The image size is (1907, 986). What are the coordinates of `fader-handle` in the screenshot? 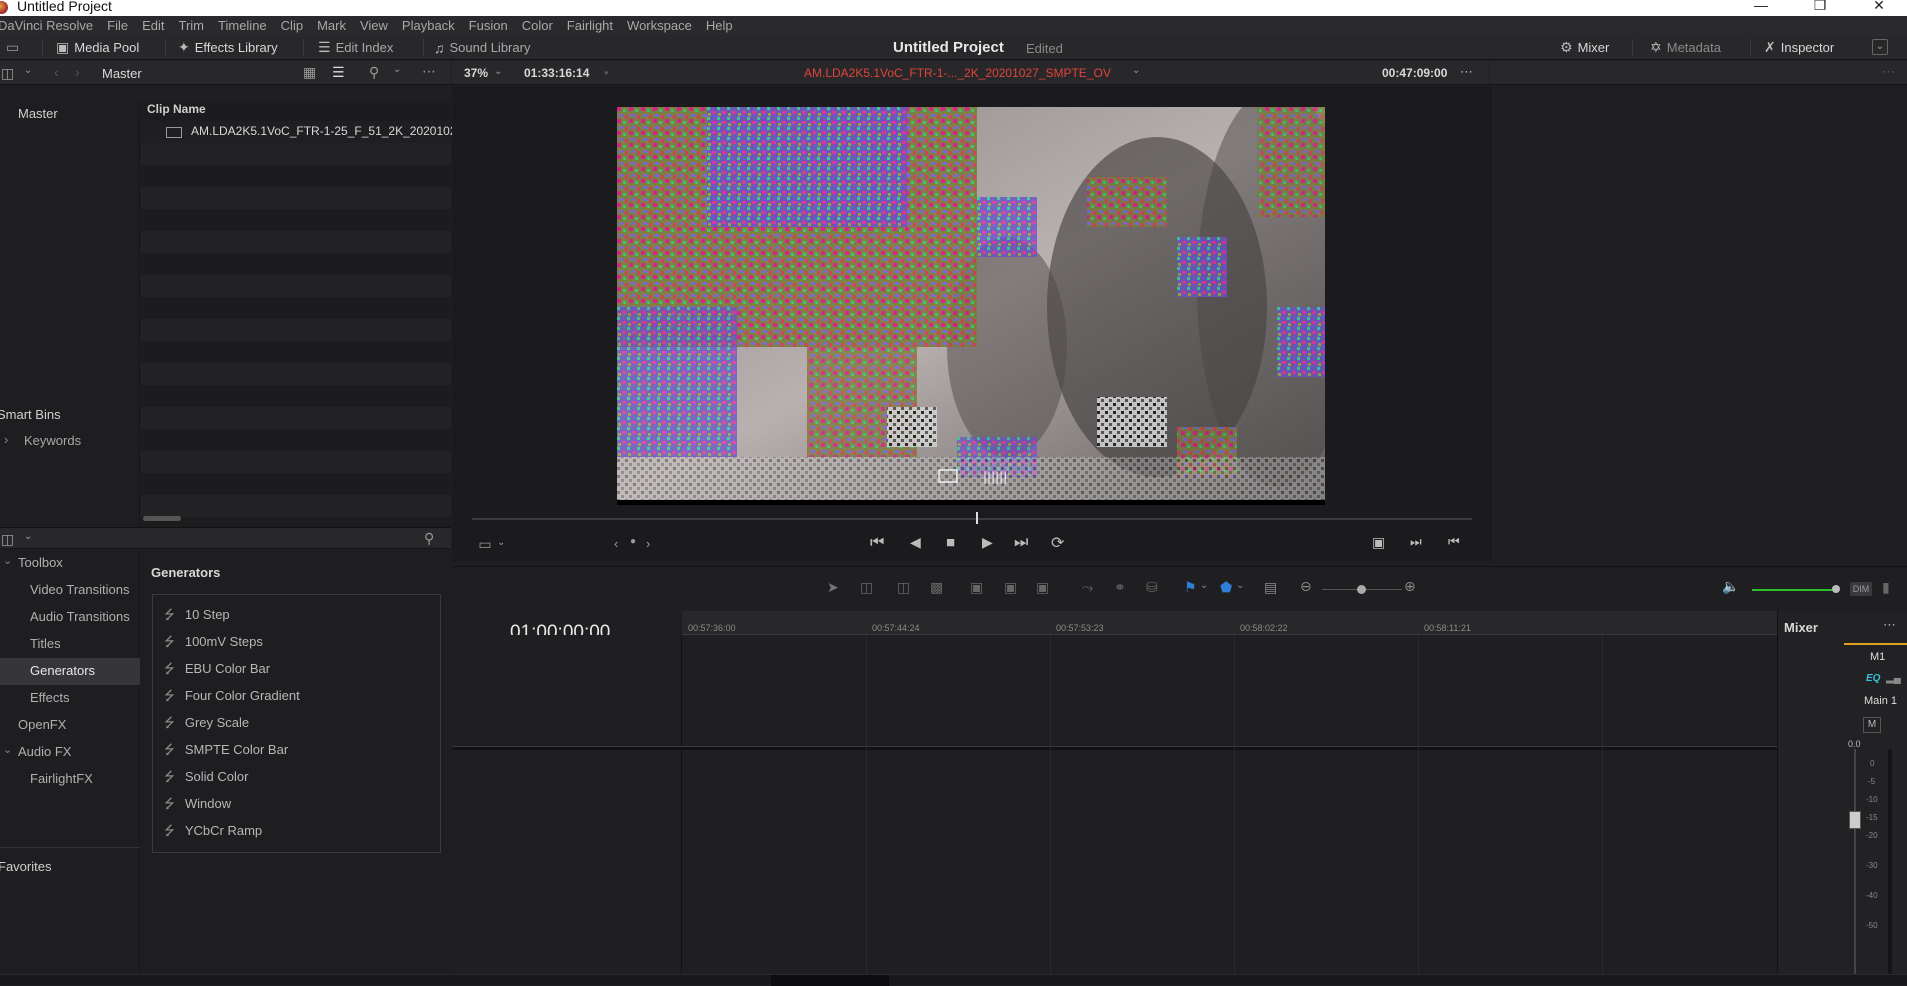 It's located at (1855, 820).